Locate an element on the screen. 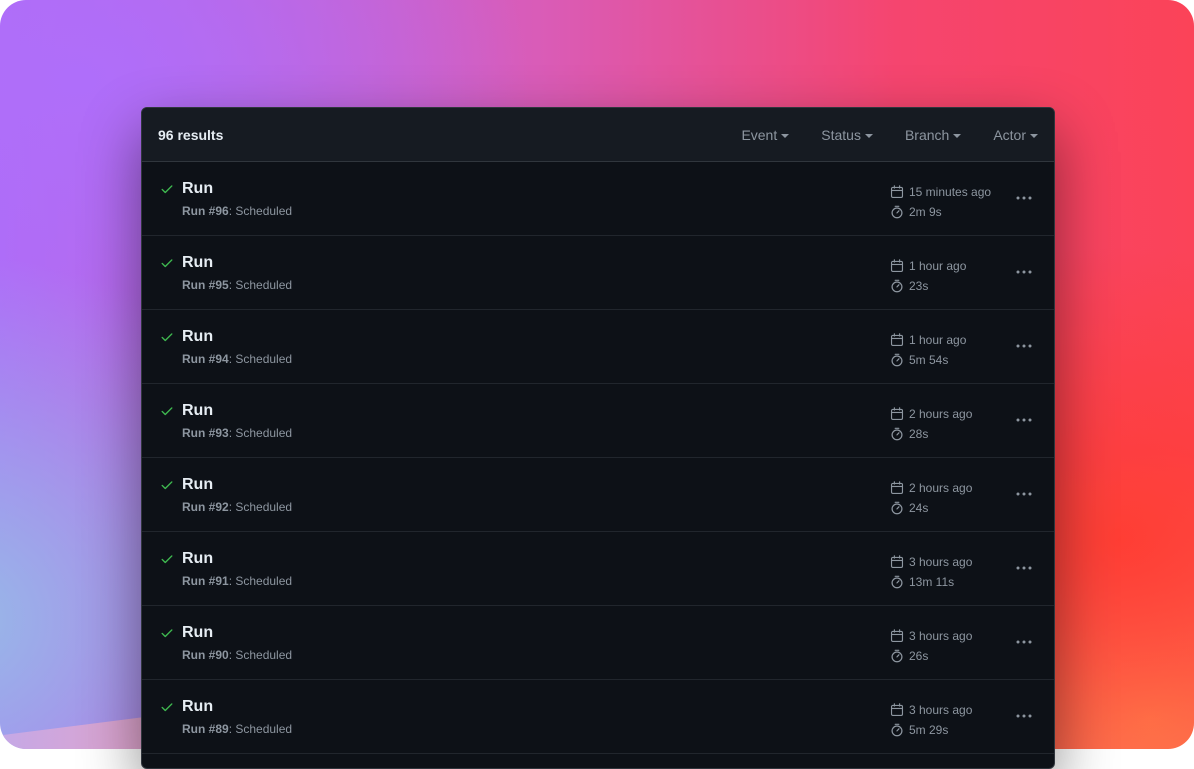  run-duration-line: 13m 11s is located at coordinates (931, 582).